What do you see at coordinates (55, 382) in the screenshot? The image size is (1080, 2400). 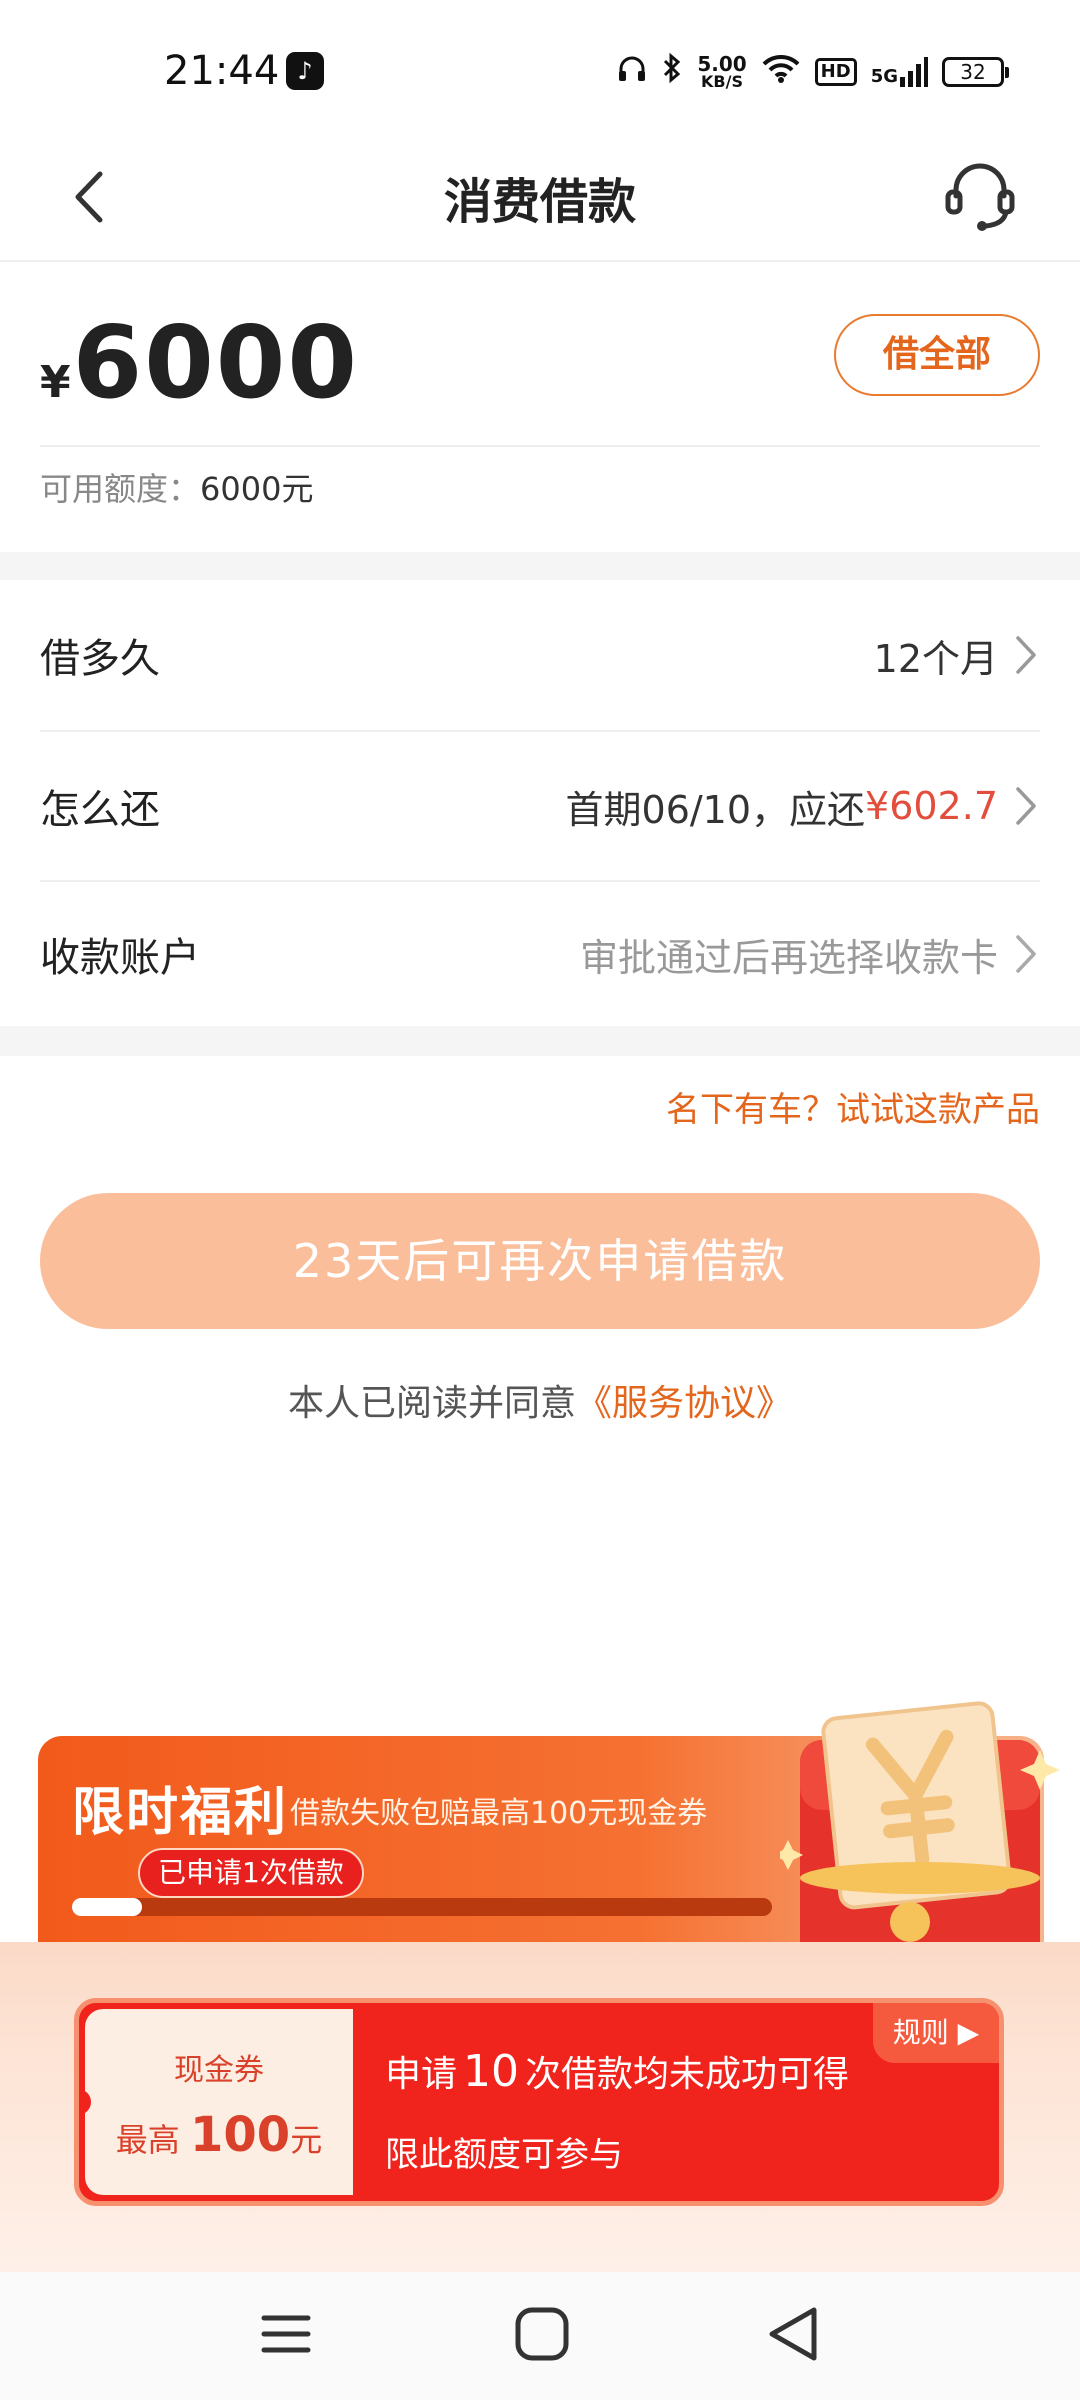 I see `currency-symbol: ¥` at bounding box center [55, 382].